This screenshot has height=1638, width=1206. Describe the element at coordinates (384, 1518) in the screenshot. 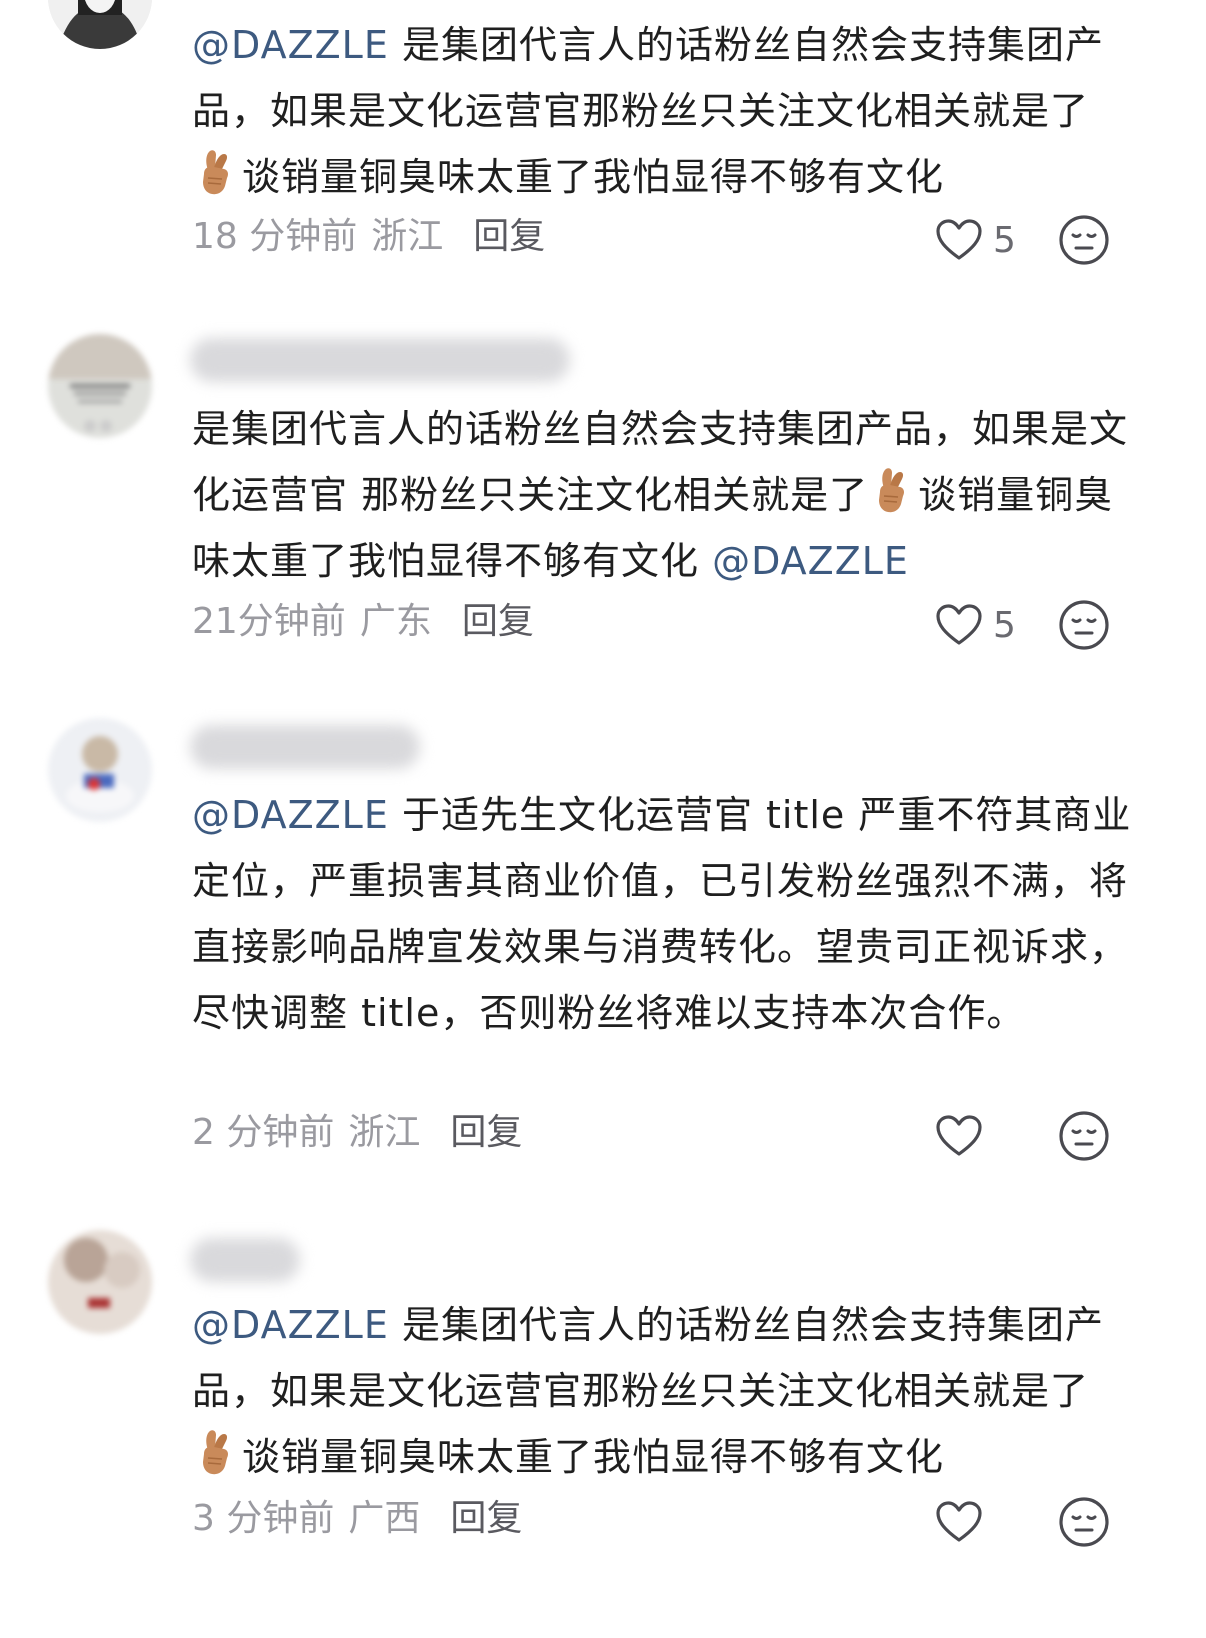

I see `location: 广西` at that location.